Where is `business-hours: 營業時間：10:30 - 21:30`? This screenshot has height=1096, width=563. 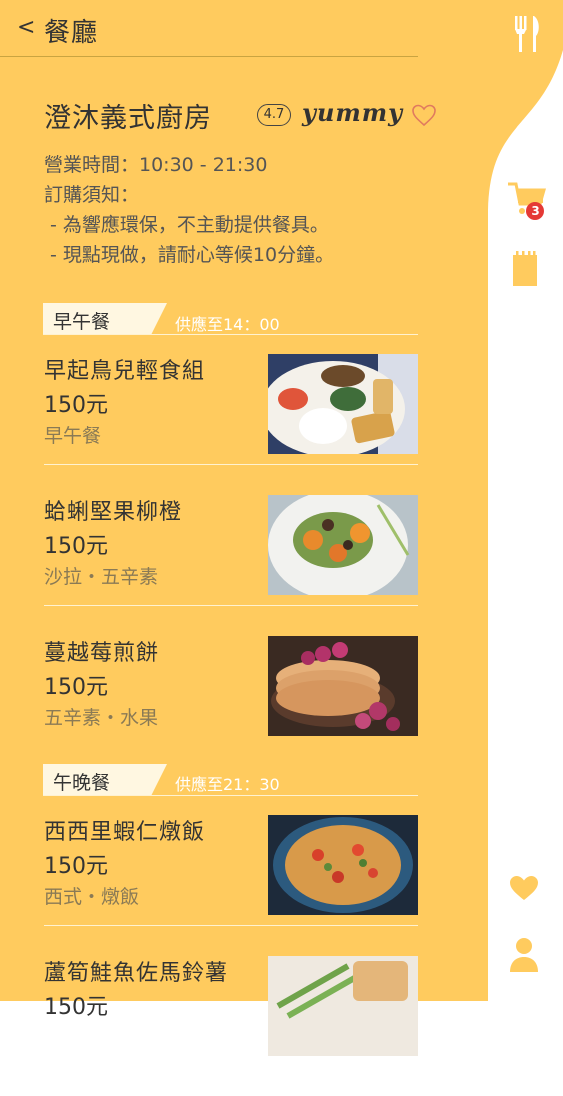
business-hours: 營業時間：10:30 - 21:30 is located at coordinates (156, 165).